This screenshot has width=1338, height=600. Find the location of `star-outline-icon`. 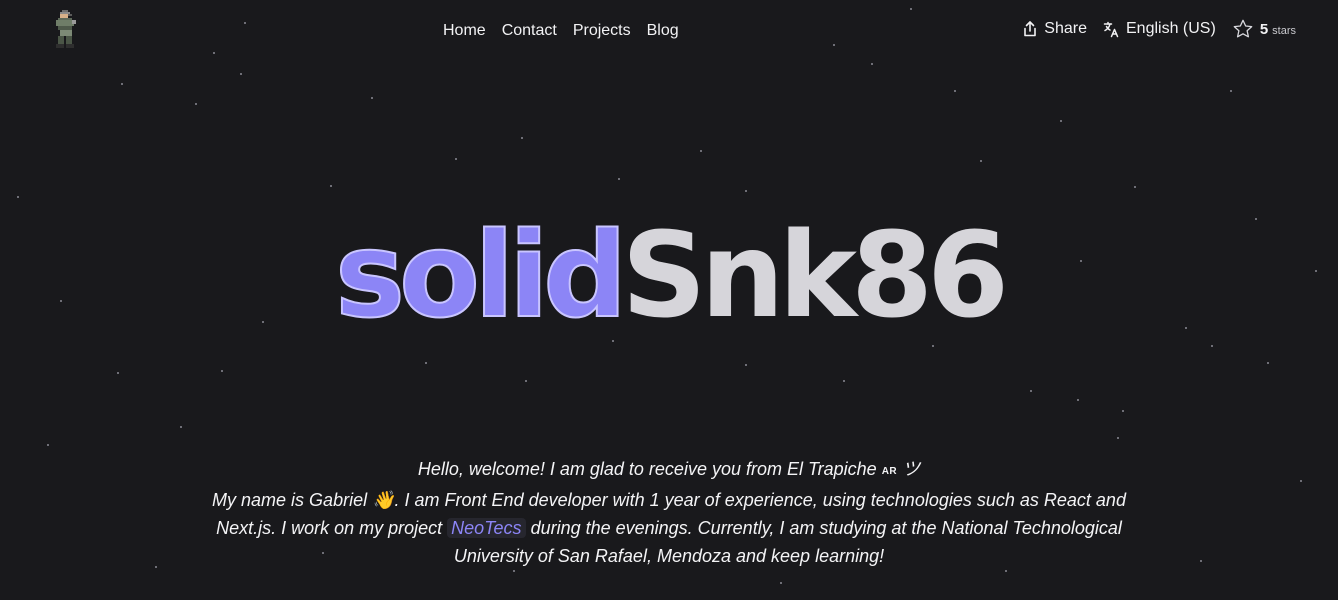

star-outline-icon is located at coordinates (1243, 28).